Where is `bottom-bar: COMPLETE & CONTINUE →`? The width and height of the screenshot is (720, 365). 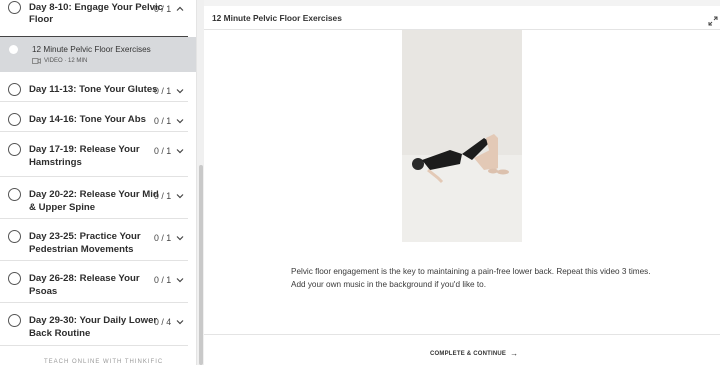 bottom-bar: COMPLETE & CONTINUE → is located at coordinates (462, 349).